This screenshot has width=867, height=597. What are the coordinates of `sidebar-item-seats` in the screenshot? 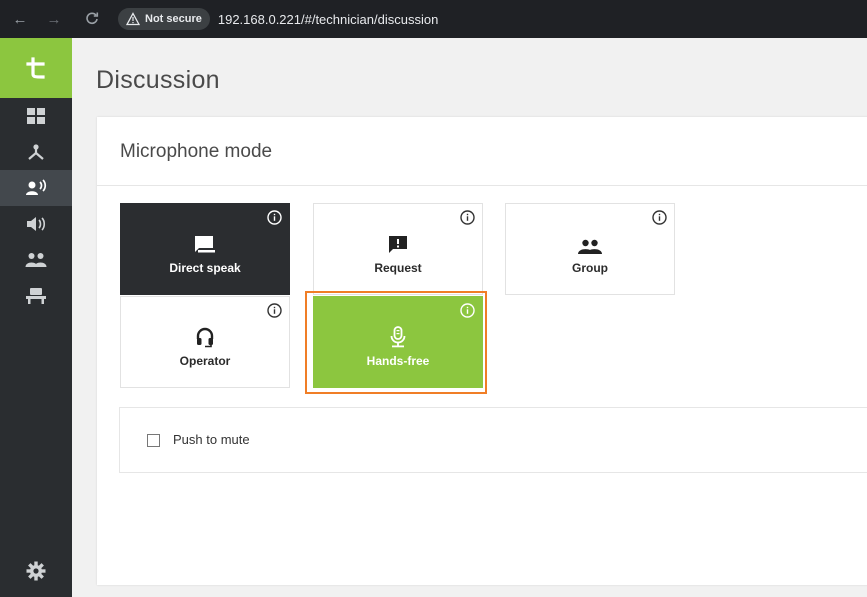 It's located at (36, 296).